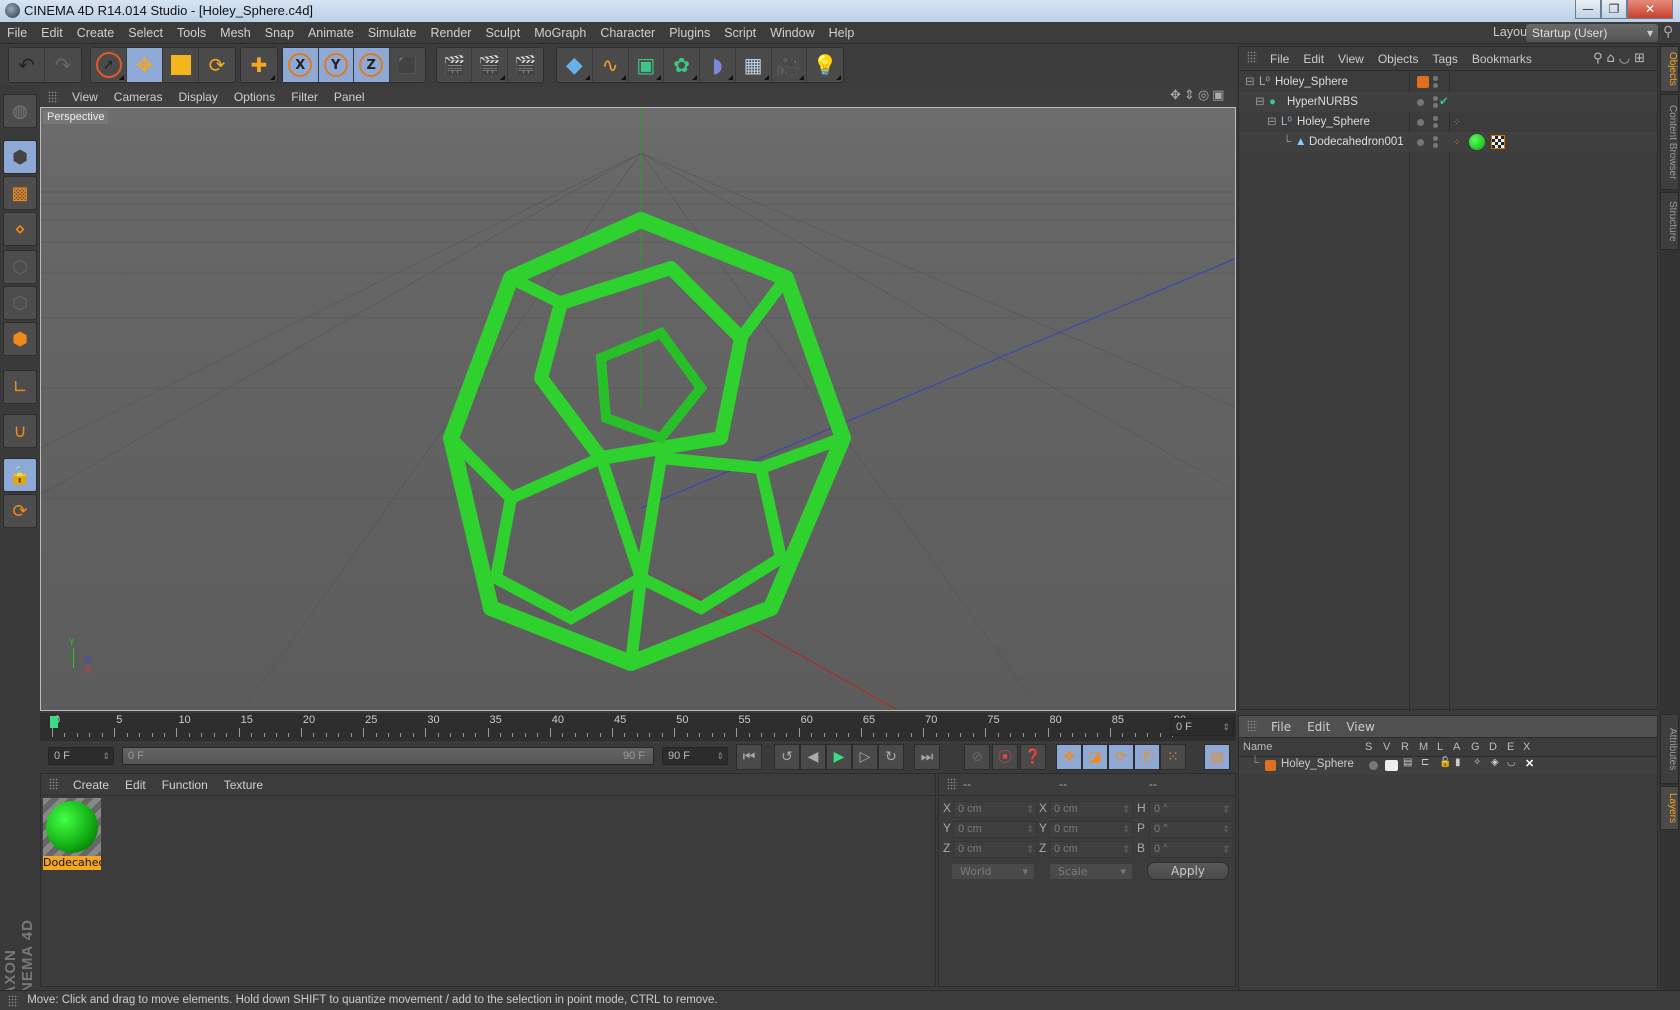 The image size is (1680, 1010). Describe the element at coordinates (20, 111) in the screenshot. I see `make-editable-button: ◍` at that location.